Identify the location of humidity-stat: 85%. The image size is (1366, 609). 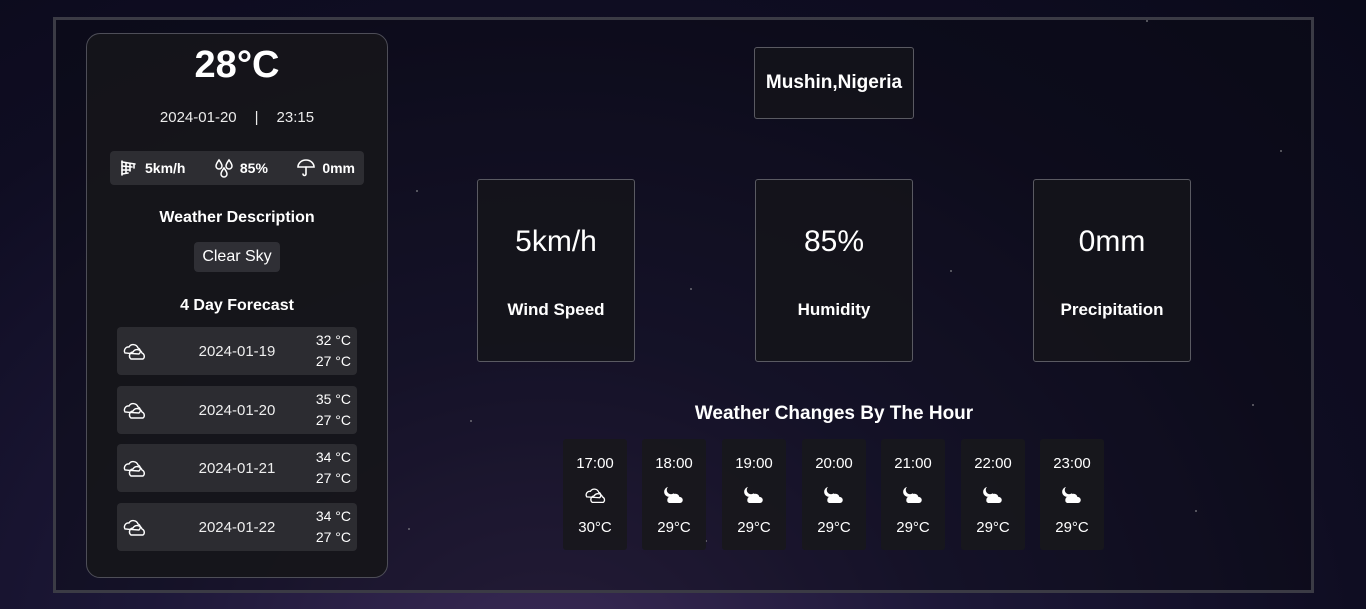
(241, 168).